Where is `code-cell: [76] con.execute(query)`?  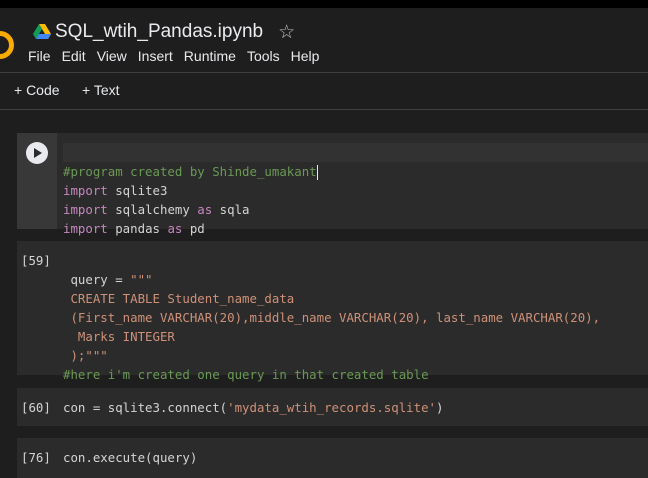 code-cell: [76] con.execute(query) is located at coordinates (332, 458).